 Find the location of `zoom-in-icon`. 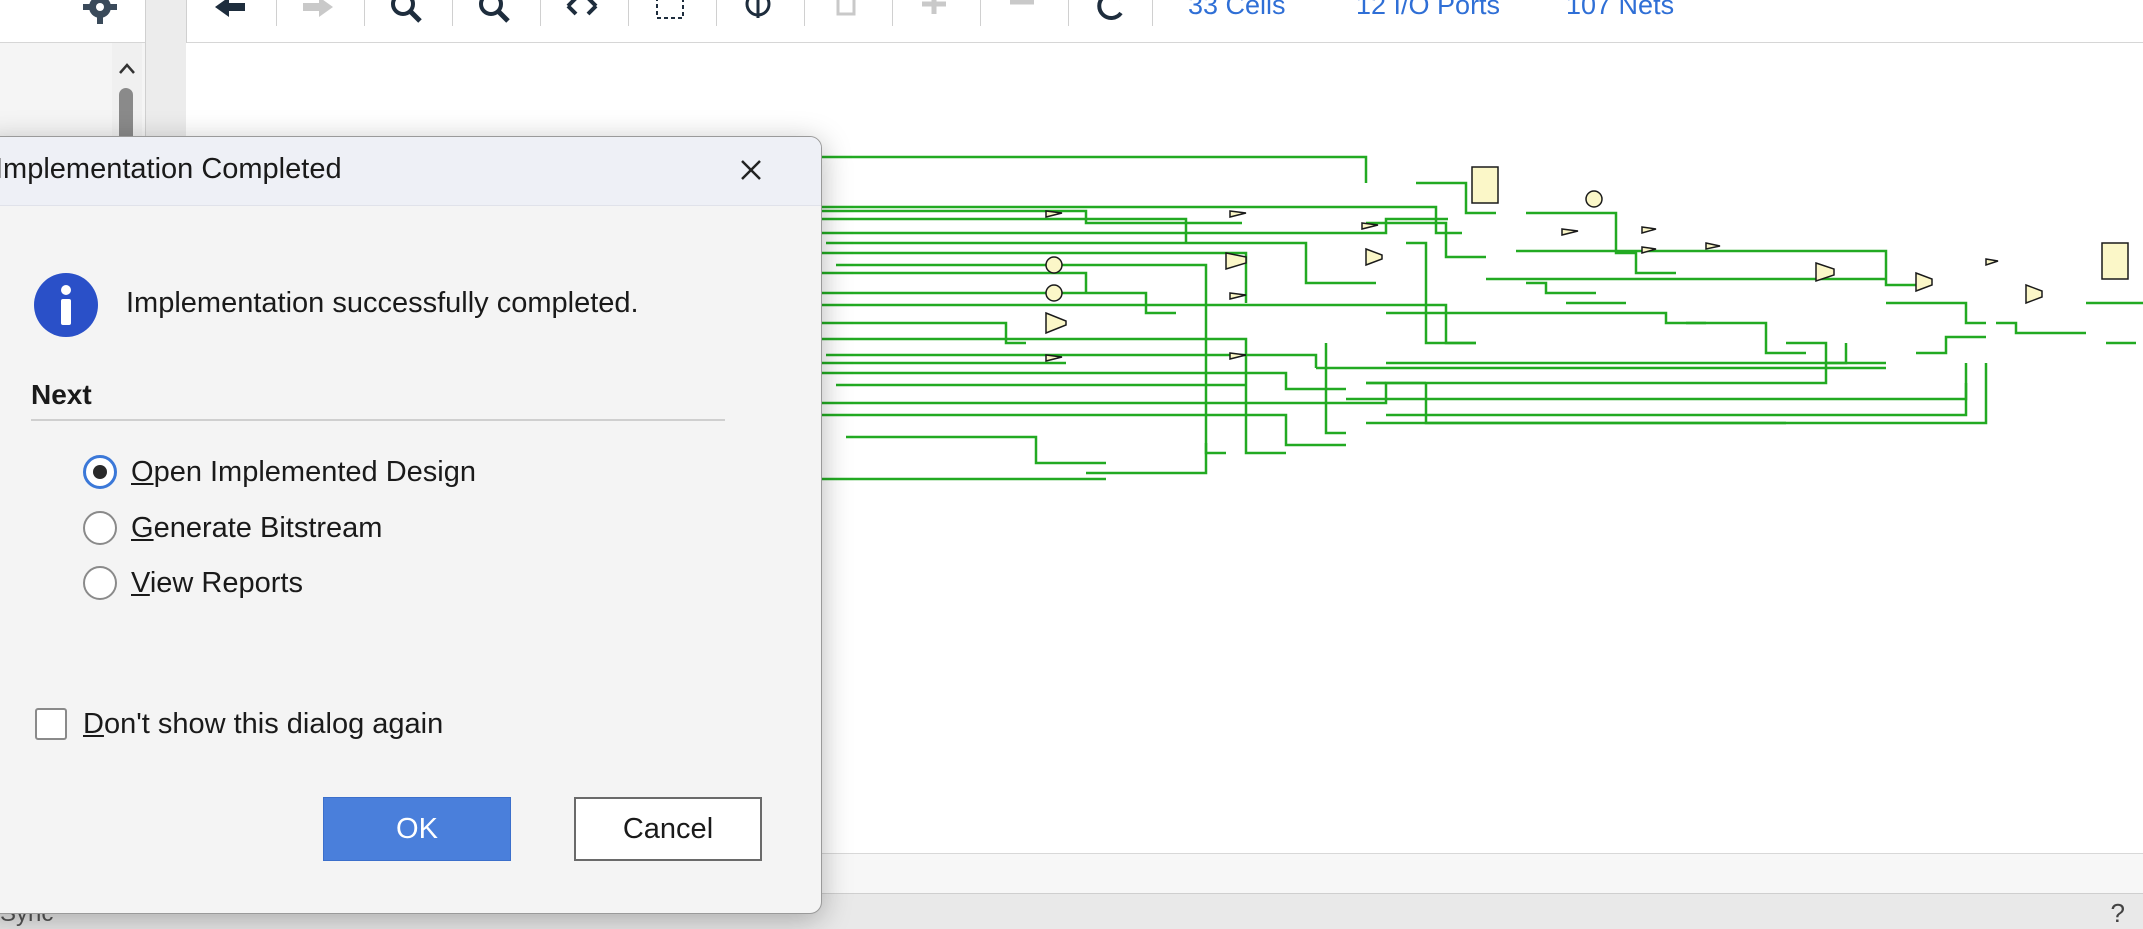

zoom-in-icon is located at coordinates (406, 11).